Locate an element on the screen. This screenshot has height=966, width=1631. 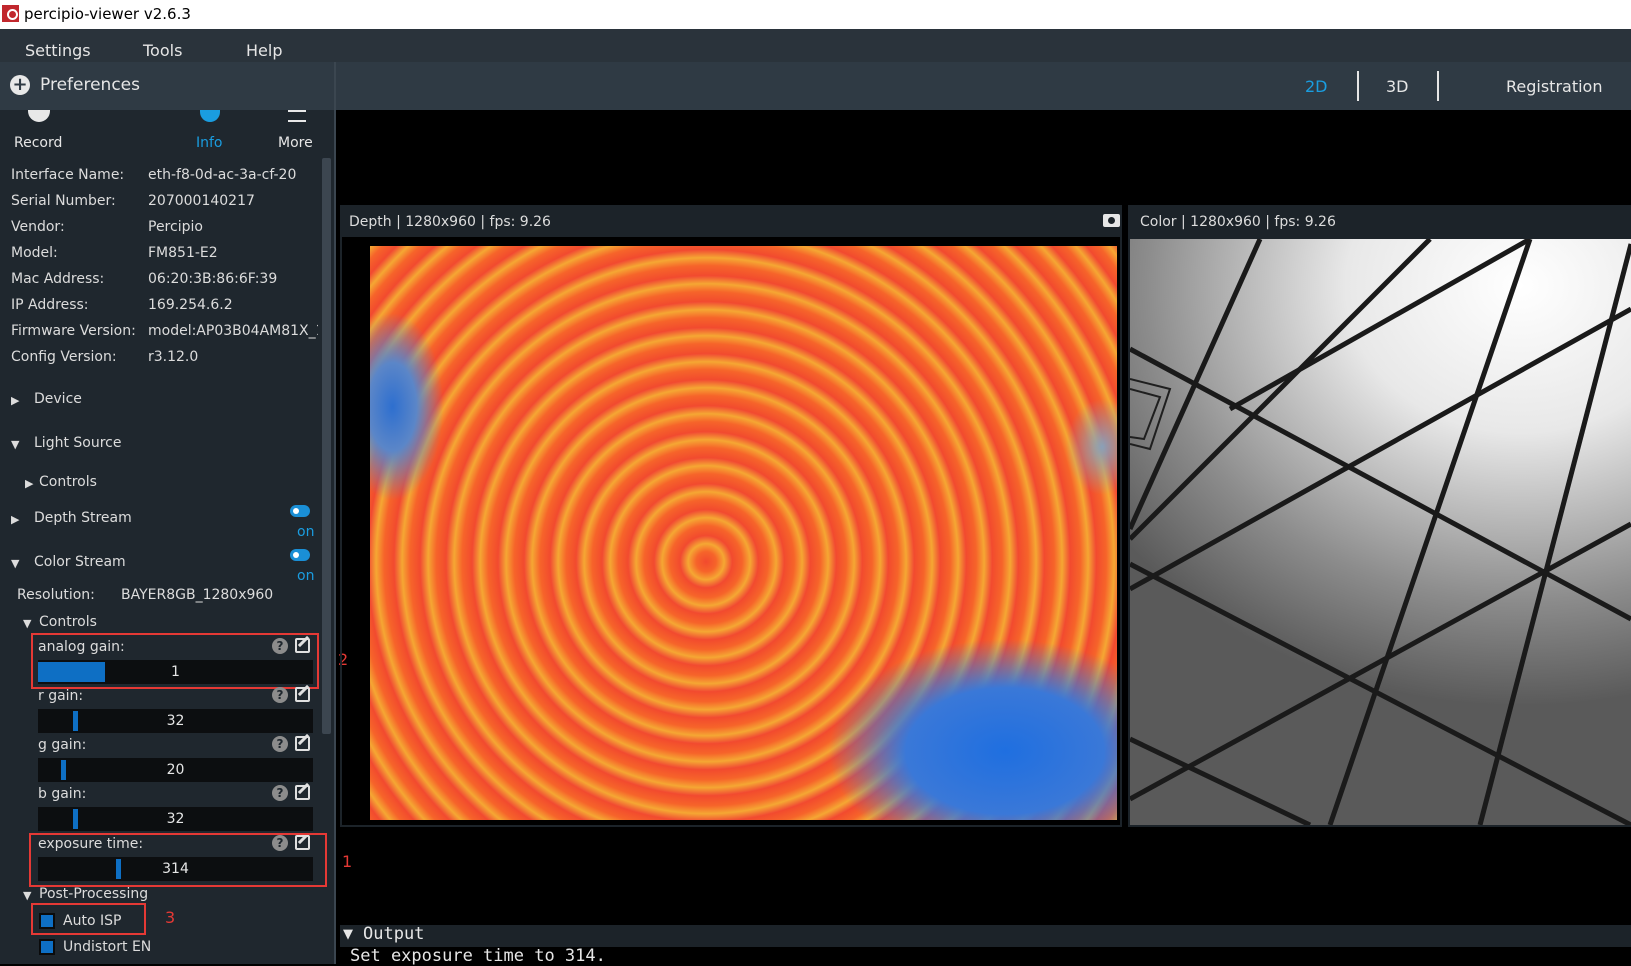
app-logo-icon is located at coordinates (10, 13).